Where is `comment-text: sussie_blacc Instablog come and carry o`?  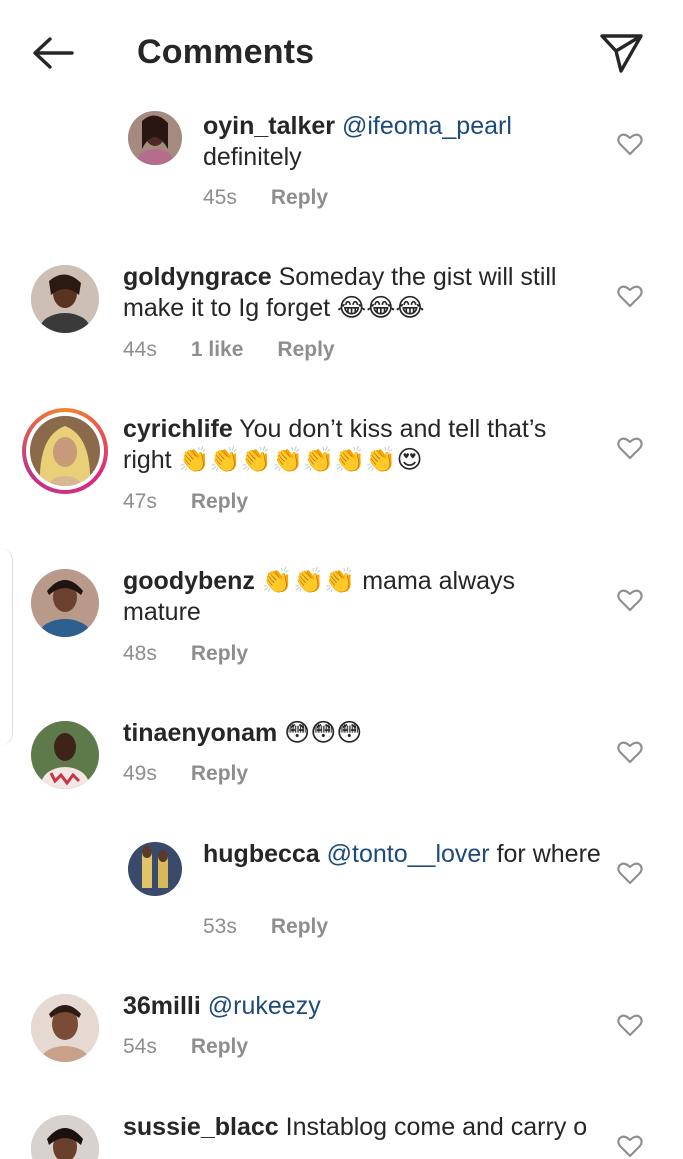
comment-text: sussie_blacc Instablog come and carry o is located at coordinates (358, 1127).